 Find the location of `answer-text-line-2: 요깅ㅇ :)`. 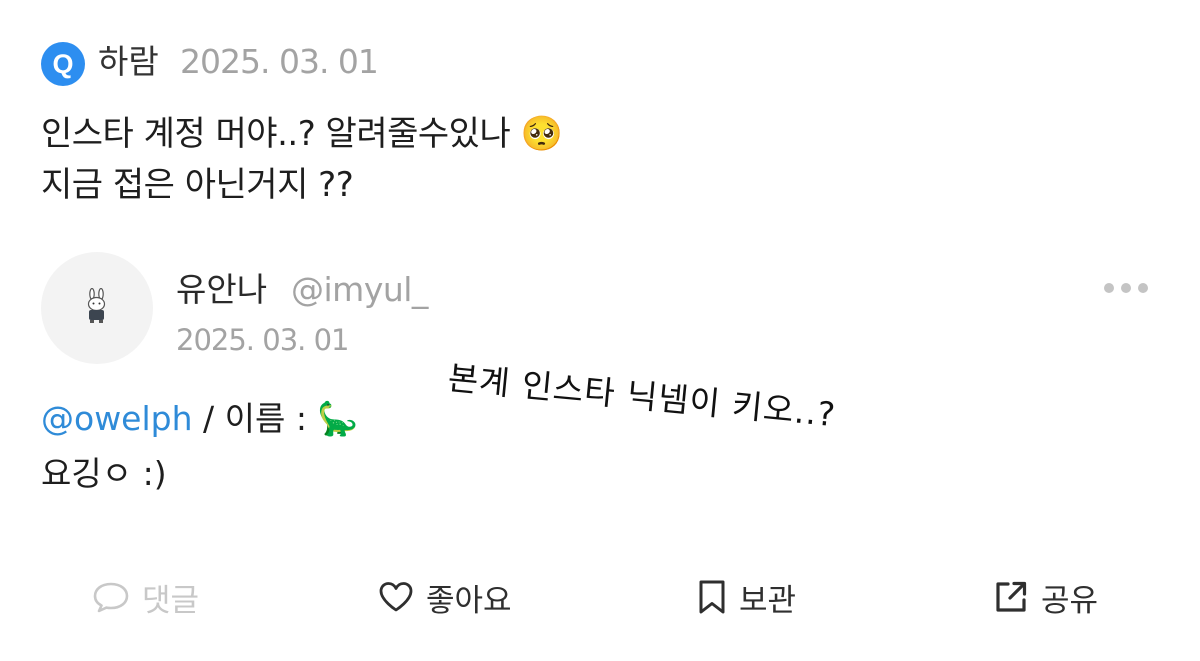

answer-text-line-2: 요깅ㅇ :) is located at coordinates (104, 473).